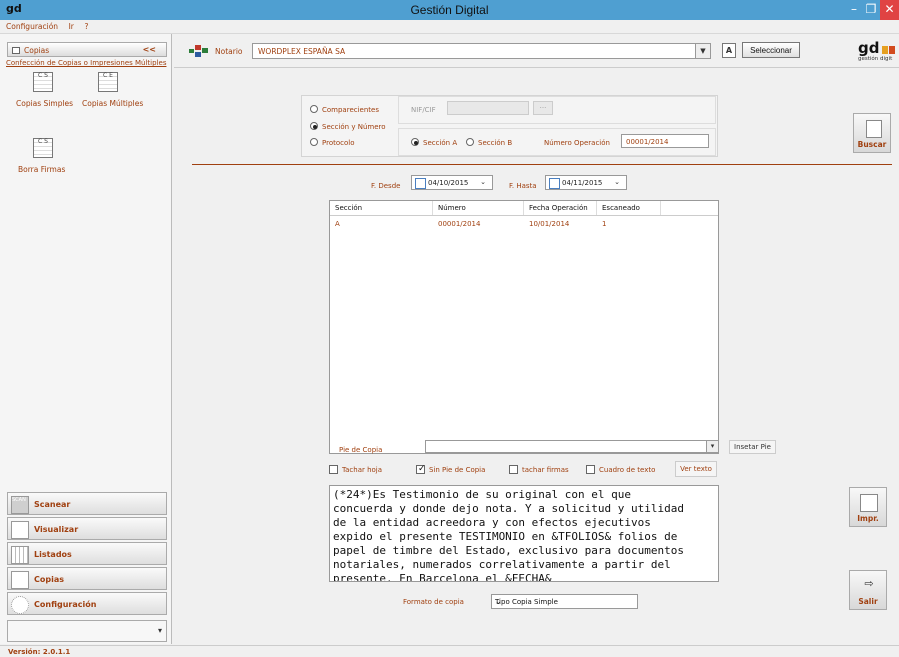 The image size is (899, 657). Describe the element at coordinates (20, 580) in the screenshot. I see `copy-icon` at that location.